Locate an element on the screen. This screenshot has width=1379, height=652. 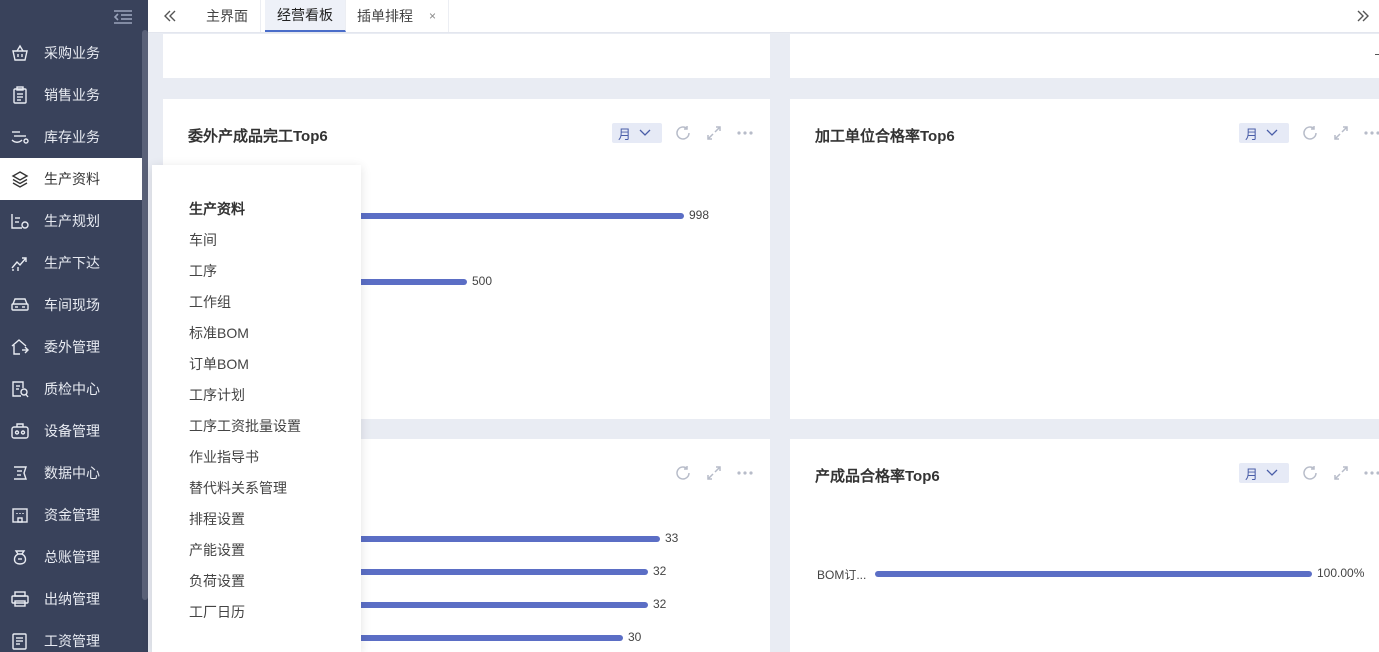
sidebar-scrollbar is located at coordinates (145, 315).